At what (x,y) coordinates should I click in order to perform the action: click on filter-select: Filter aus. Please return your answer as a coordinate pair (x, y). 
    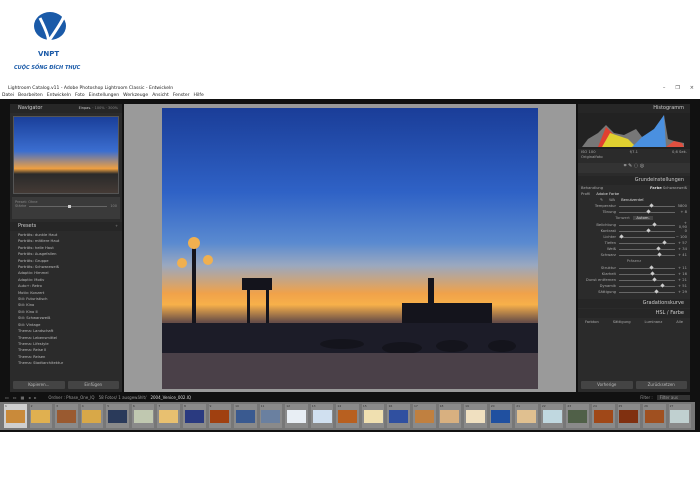
    Looking at the image, I should click on (673, 397).